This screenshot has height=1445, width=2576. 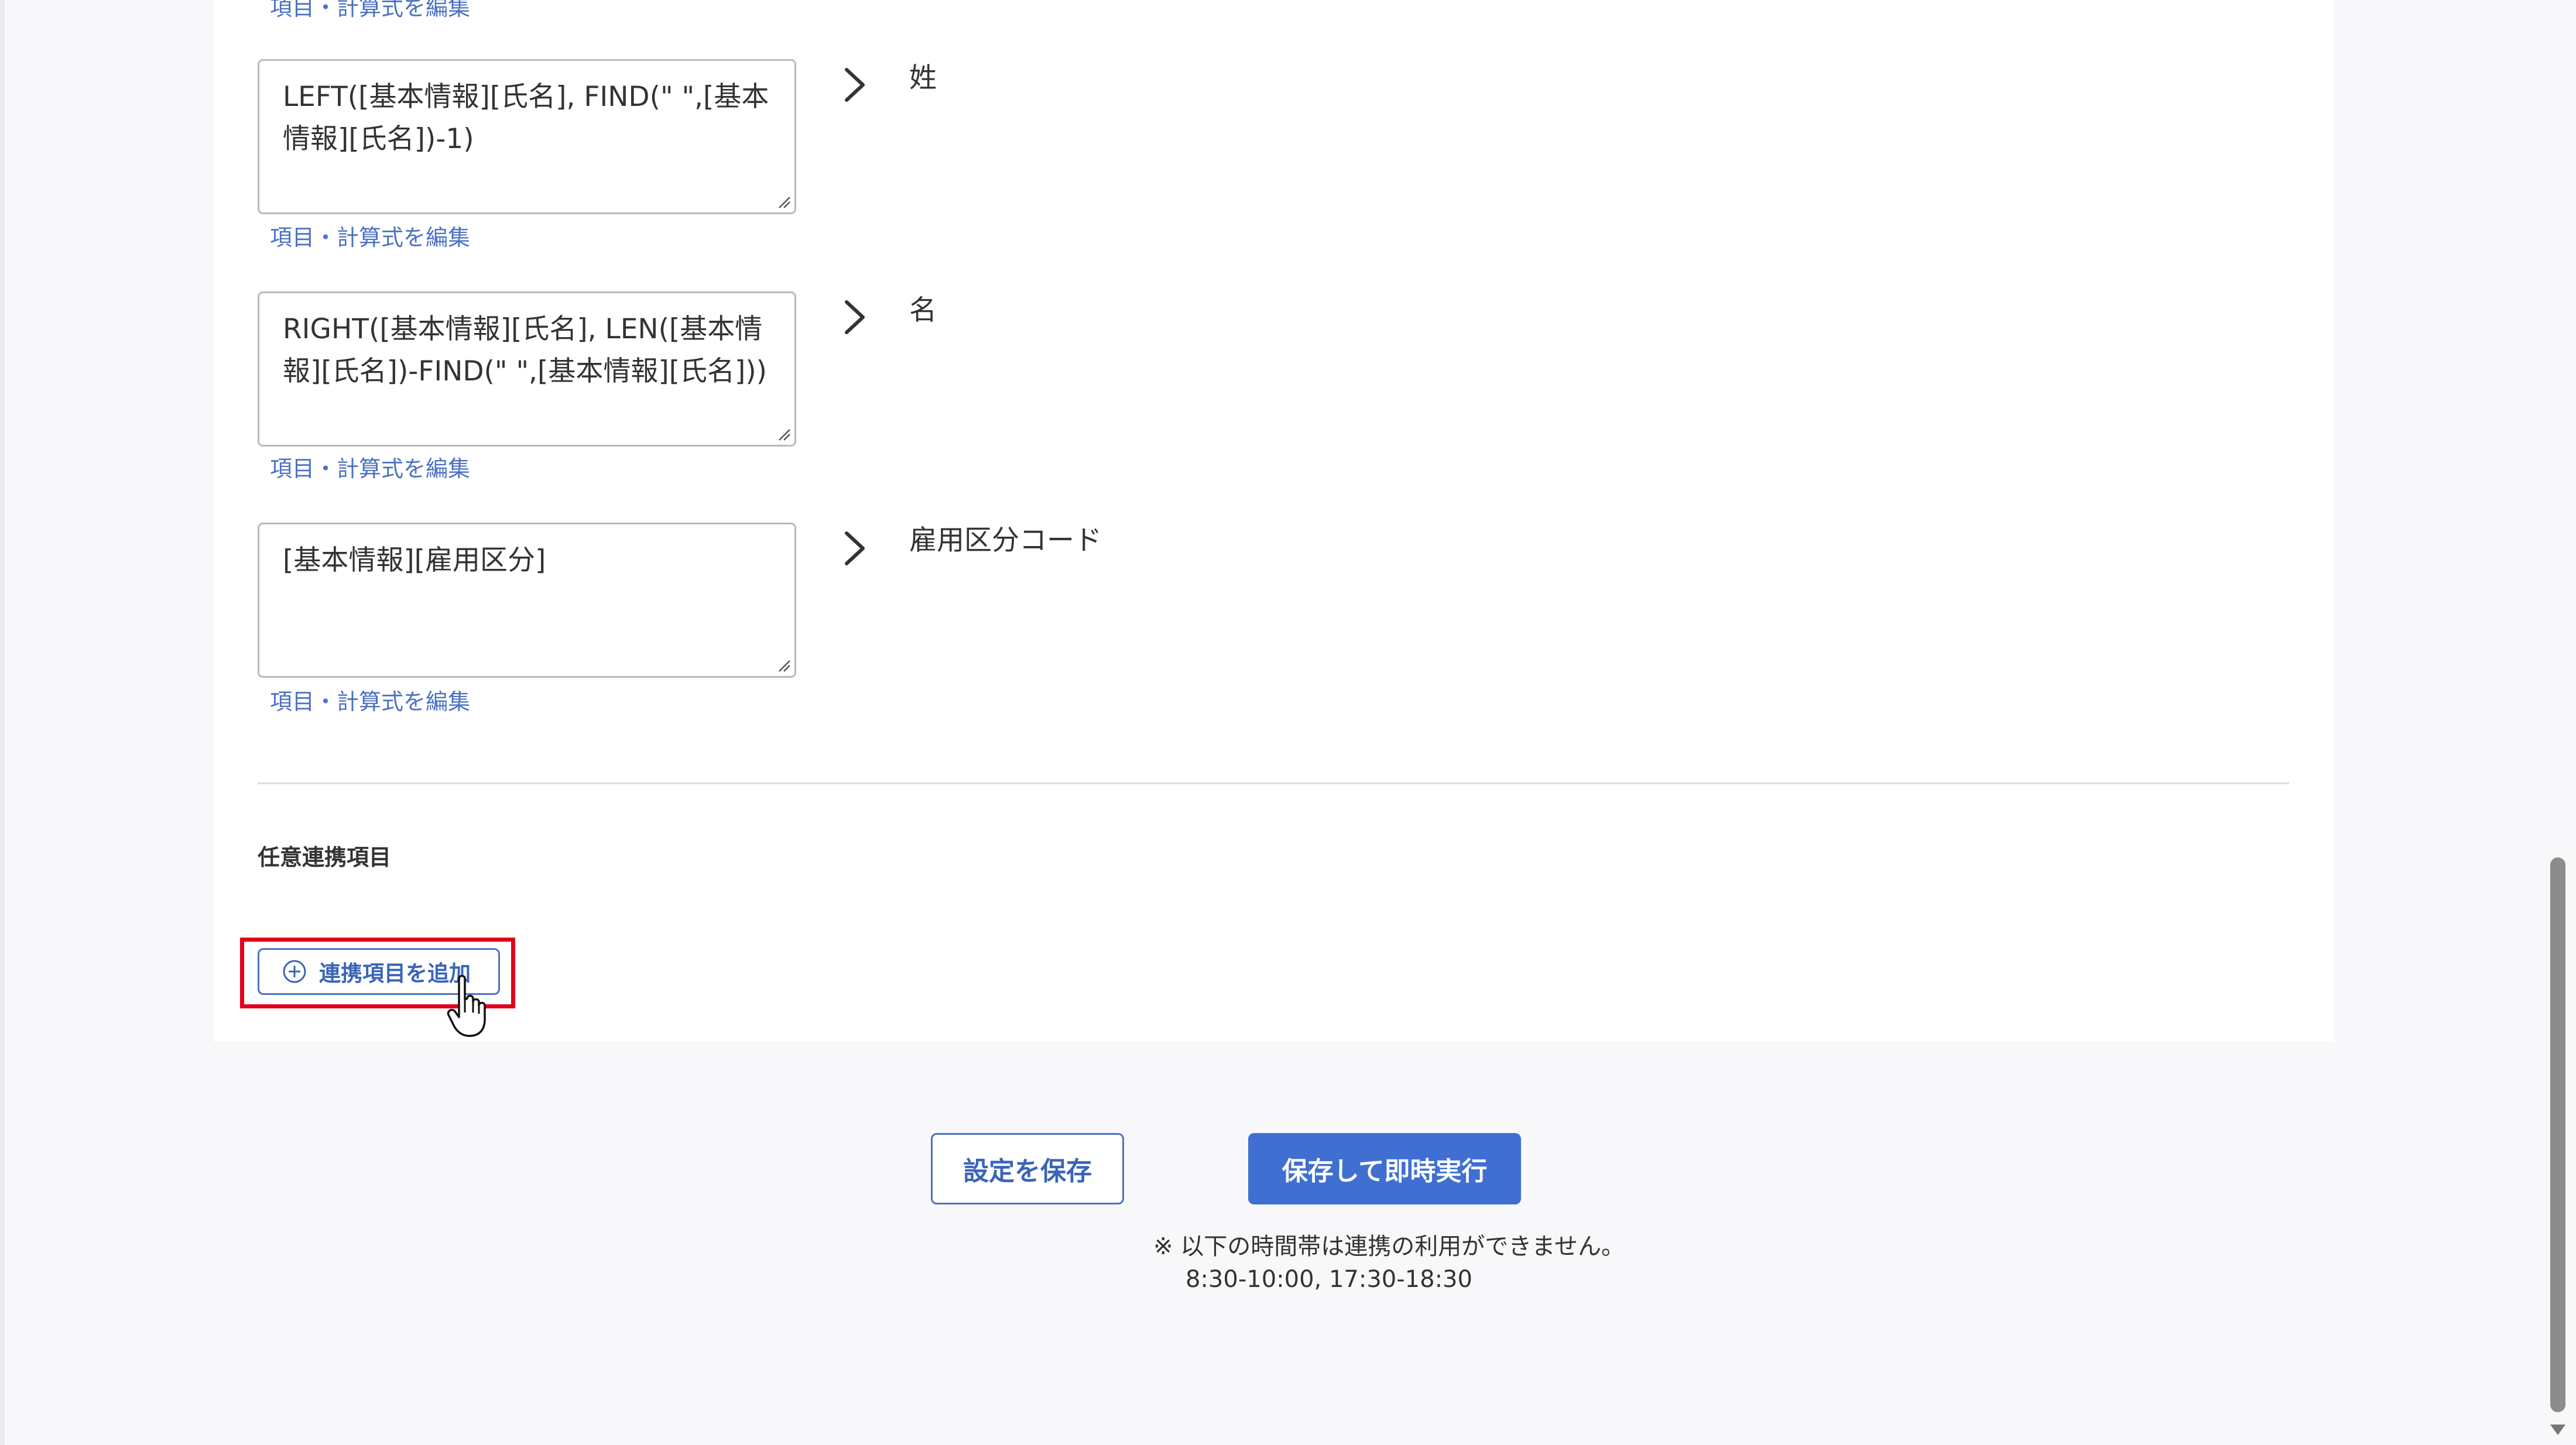 What do you see at coordinates (325, 857) in the screenshot?
I see `optional-section-title: 任意連携項目` at bounding box center [325, 857].